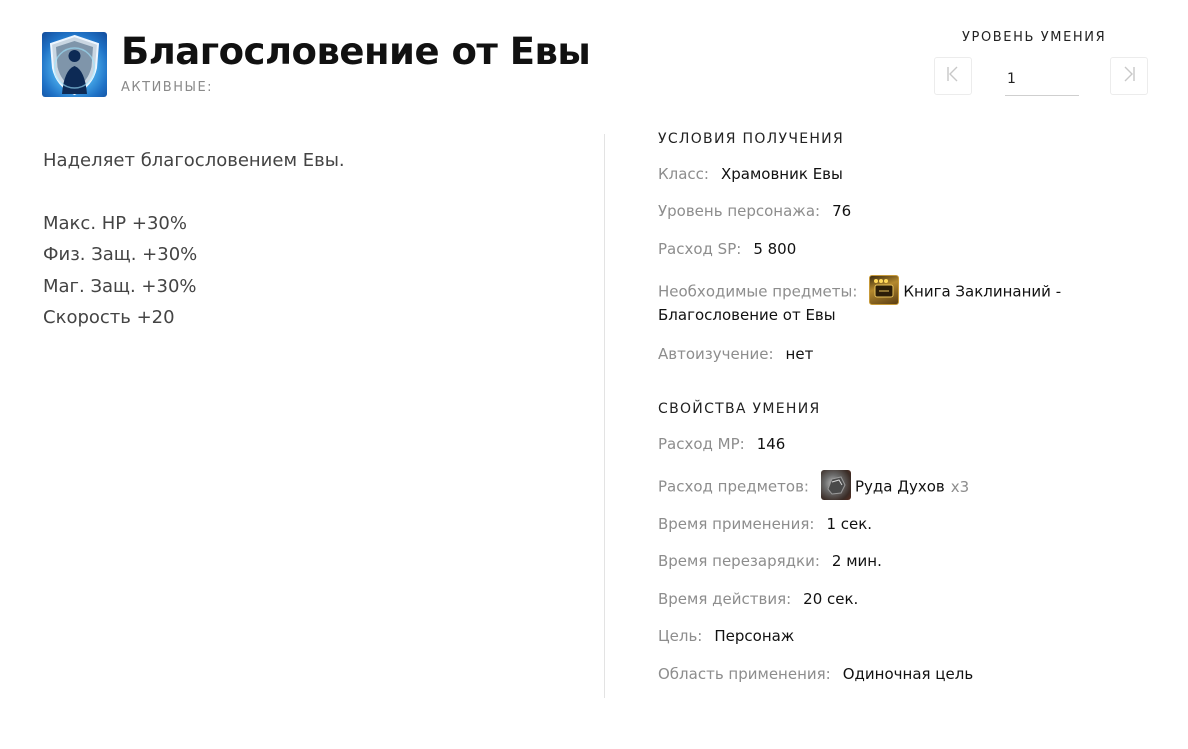 Image resolution: width=1188 pixels, height=749 pixels. Describe the element at coordinates (680, 636) in the screenshot. I see `target-label: Цель:` at that location.